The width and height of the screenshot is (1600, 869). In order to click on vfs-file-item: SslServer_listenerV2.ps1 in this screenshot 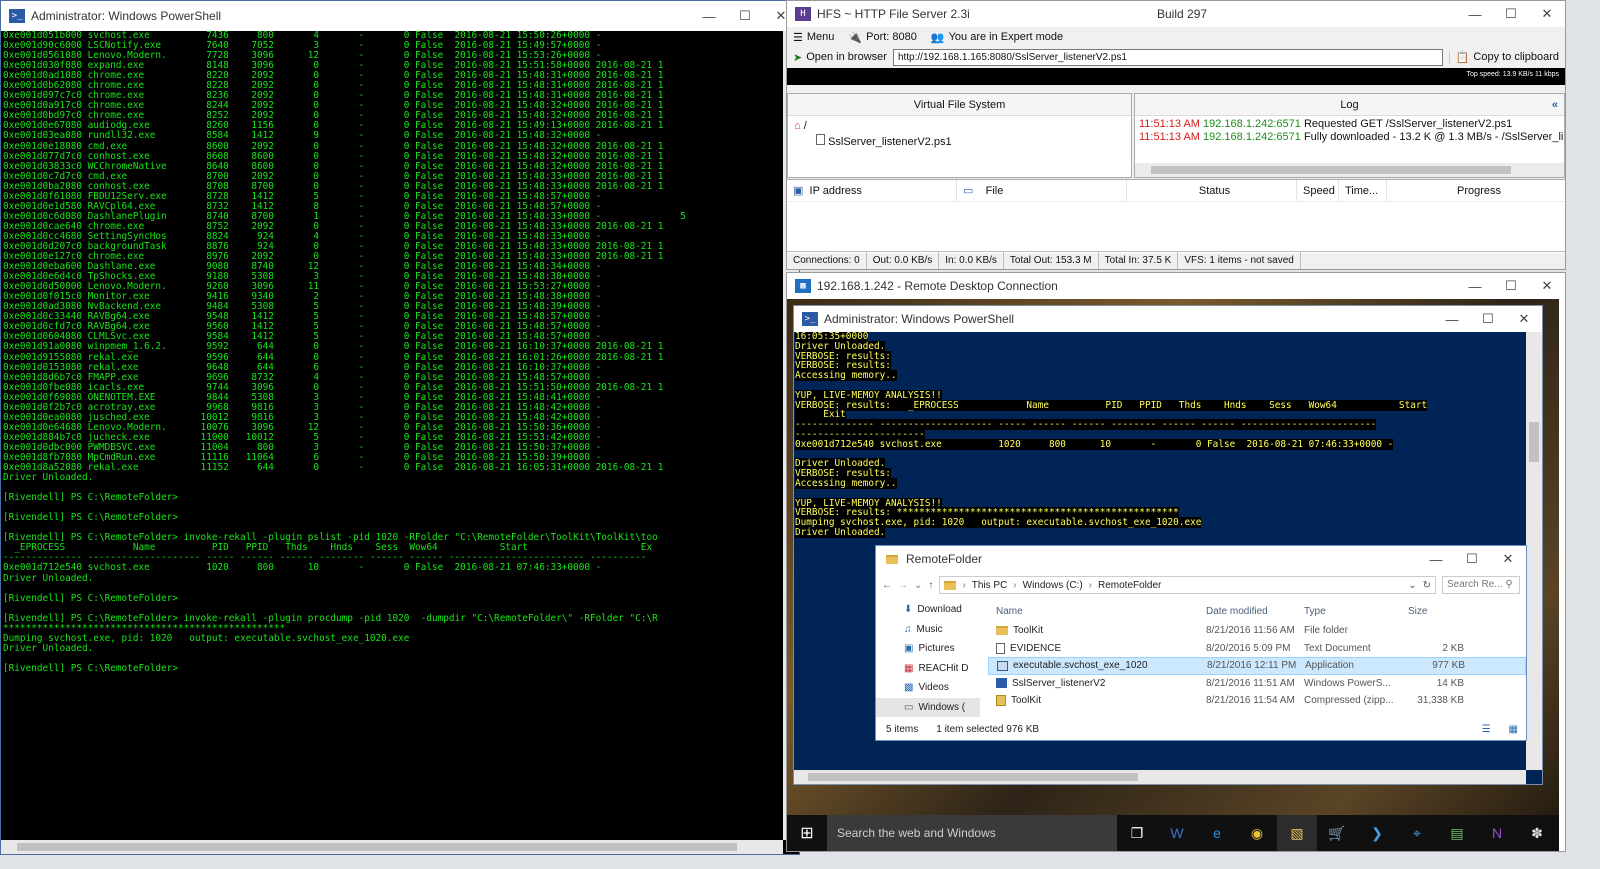, I will do `click(959, 142)`.